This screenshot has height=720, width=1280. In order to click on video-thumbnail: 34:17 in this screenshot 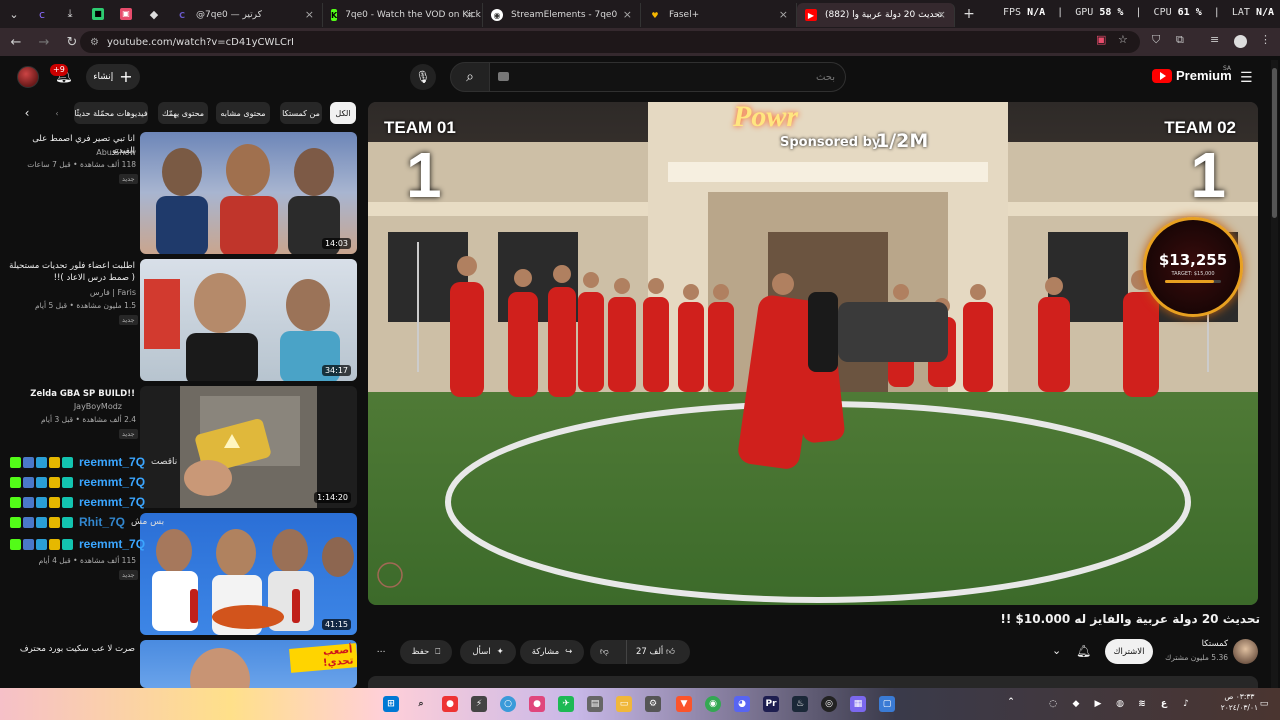, I will do `click(248, 320)`.